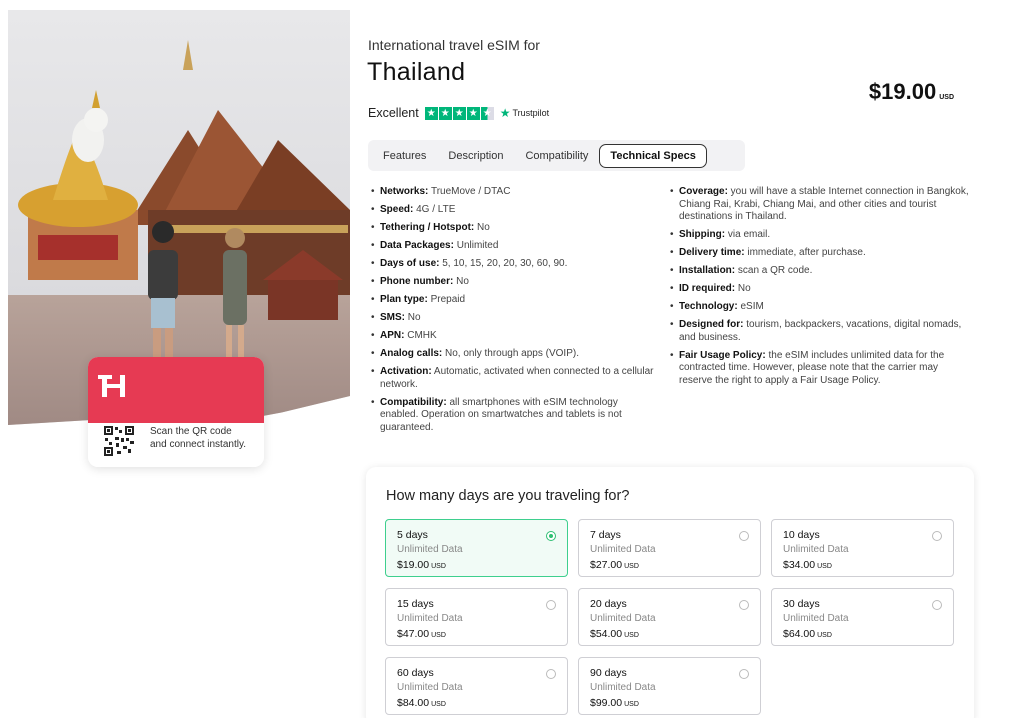 The width and height of the screenshot is (1024, 718). I want to click on spec-item: ID required: No, so click(819, 289).